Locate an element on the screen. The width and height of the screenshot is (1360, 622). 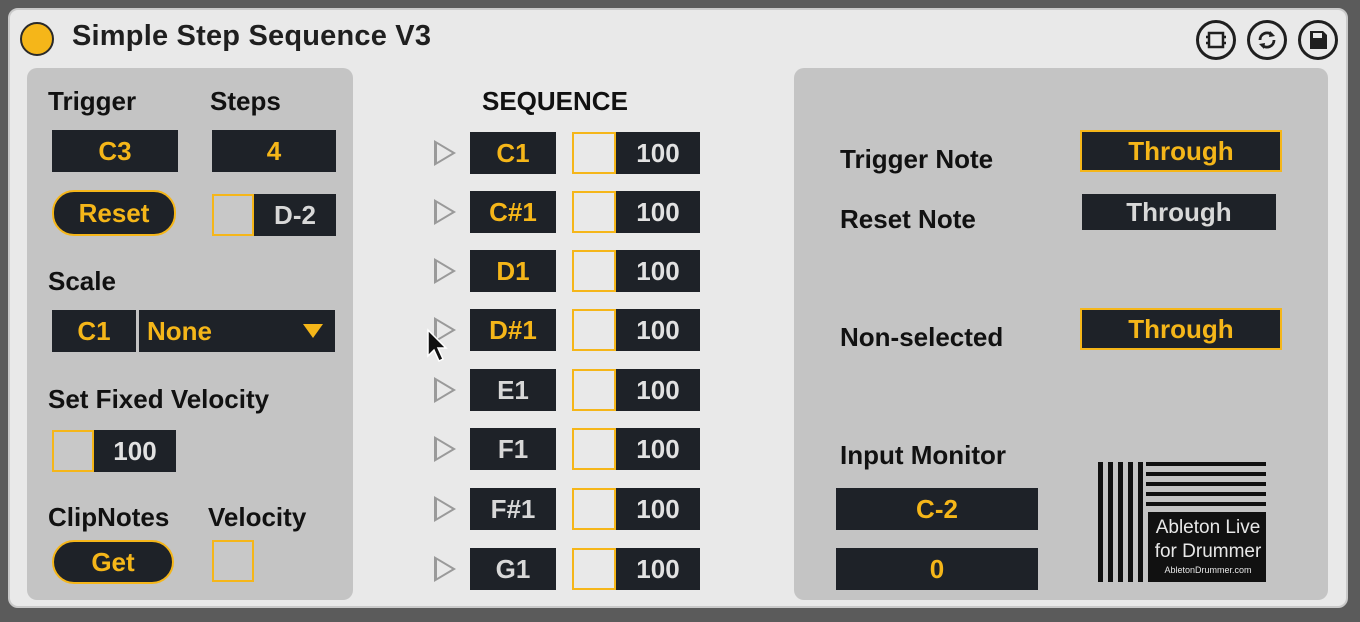
save-icon is located at coordinates (1318, 40).